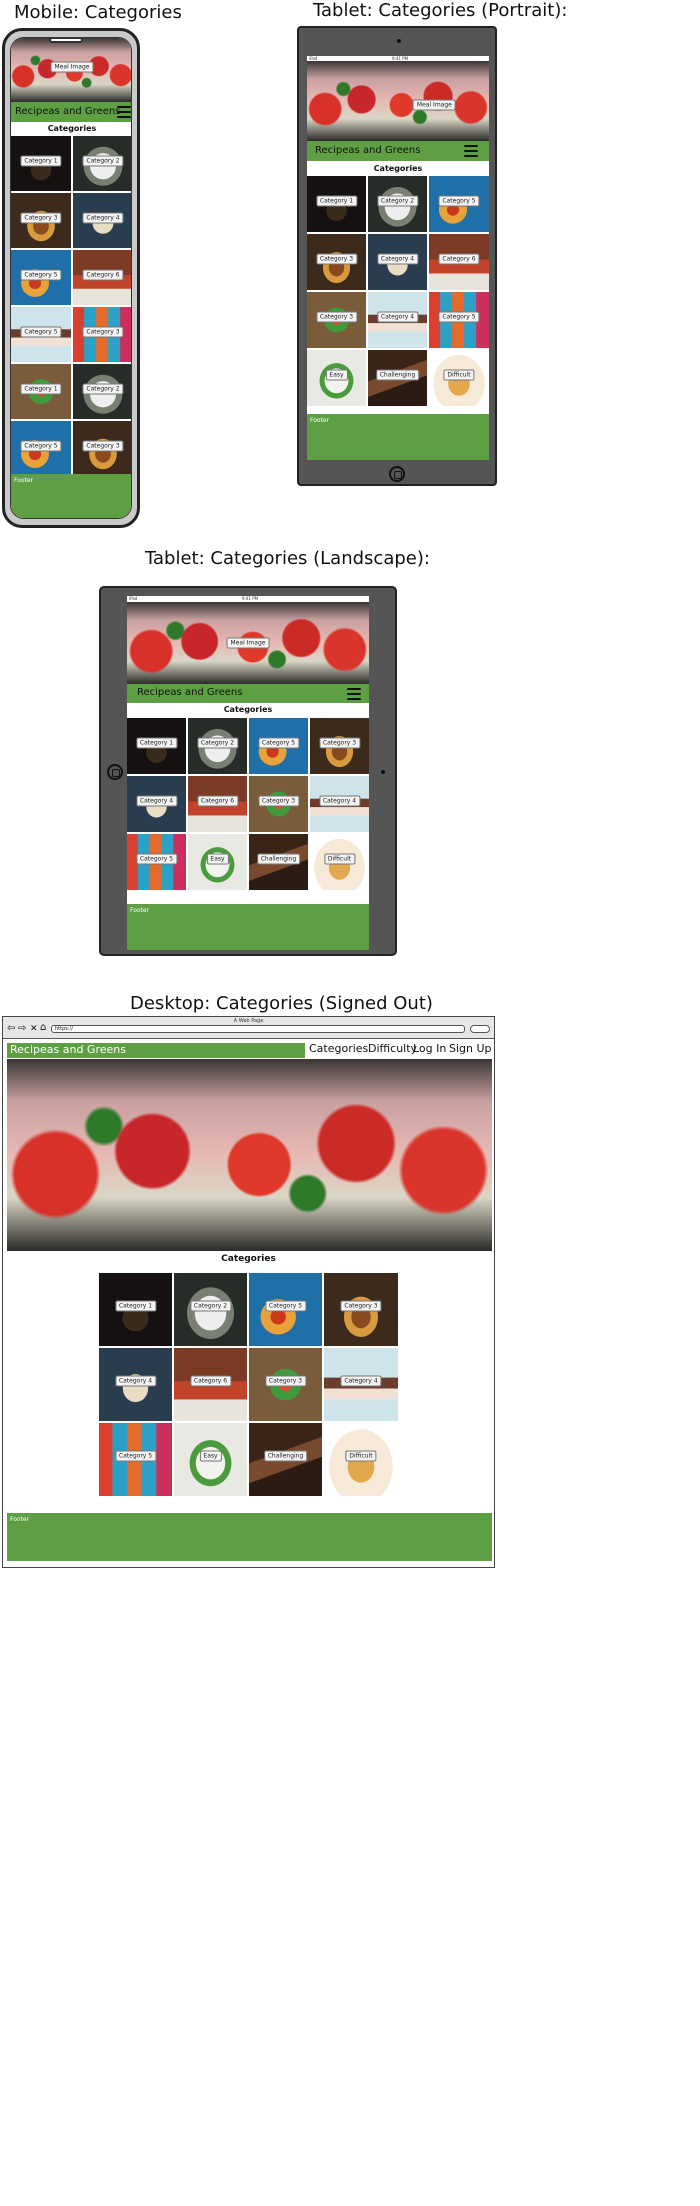 The image size is (700, 2206). Describe the element at coordinates (338, 1048) in the screenshot. I see `nav-categories: Categories` at that location.